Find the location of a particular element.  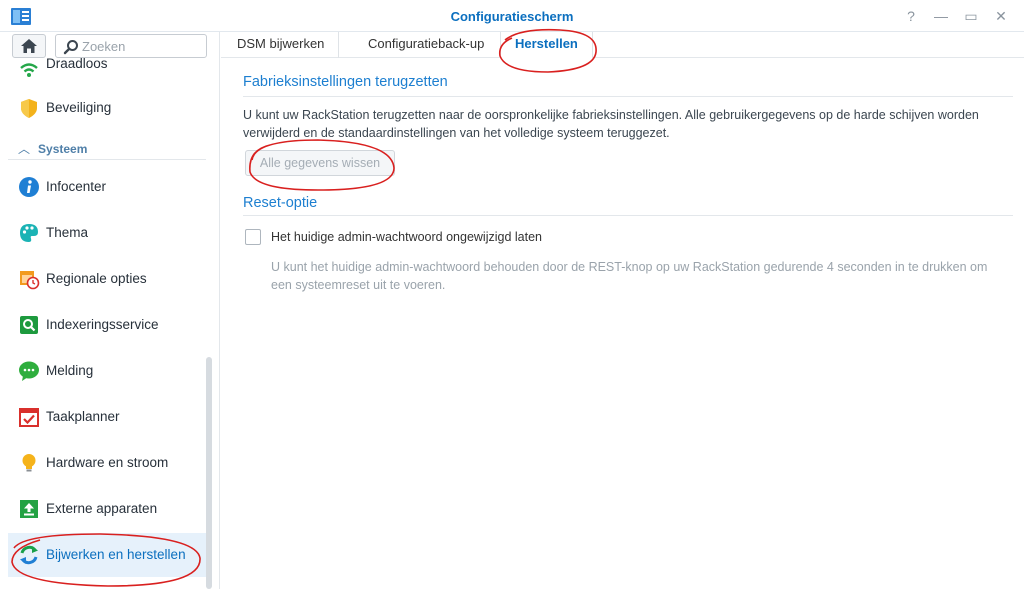

sidebar-item-label: Draadloos is located at coordinates (77, 63).